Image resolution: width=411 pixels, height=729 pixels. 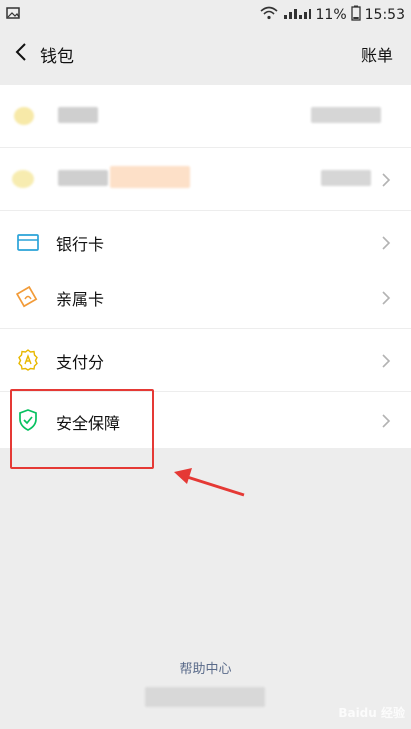 What do you see at coordinates (209, 482) in the screenshot?
I see `annotation-arrow-icon` at bounding box center [209, 482].